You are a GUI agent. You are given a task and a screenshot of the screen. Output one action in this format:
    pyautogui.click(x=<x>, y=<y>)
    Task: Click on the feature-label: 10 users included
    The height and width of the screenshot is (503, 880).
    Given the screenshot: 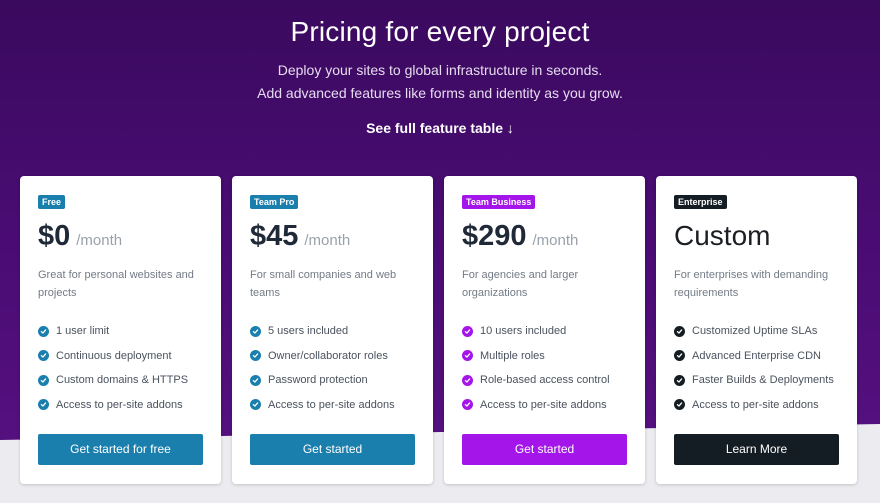 What is the action you would take?
    pyautogui.click(x=523, y=331)
    